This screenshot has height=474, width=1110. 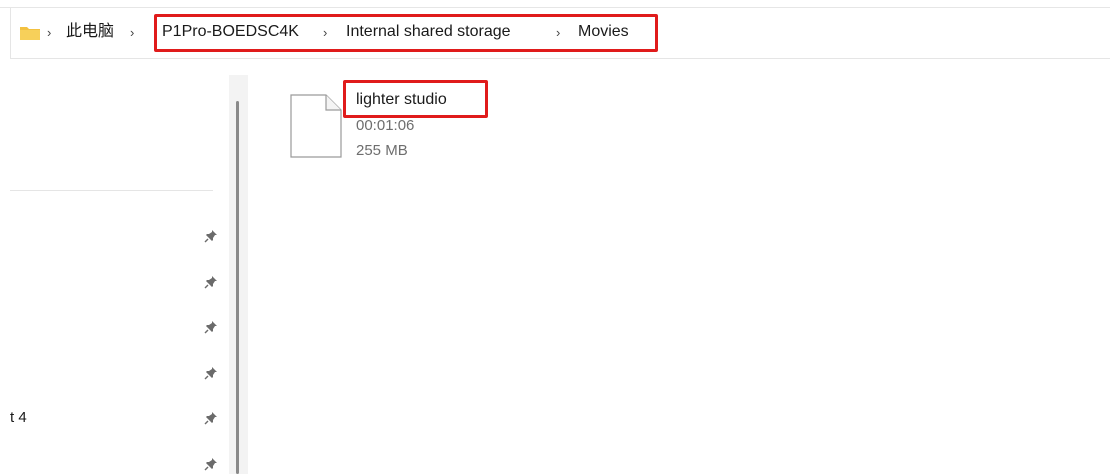 I want to click on nav-divider, so click(x=111, y=190).